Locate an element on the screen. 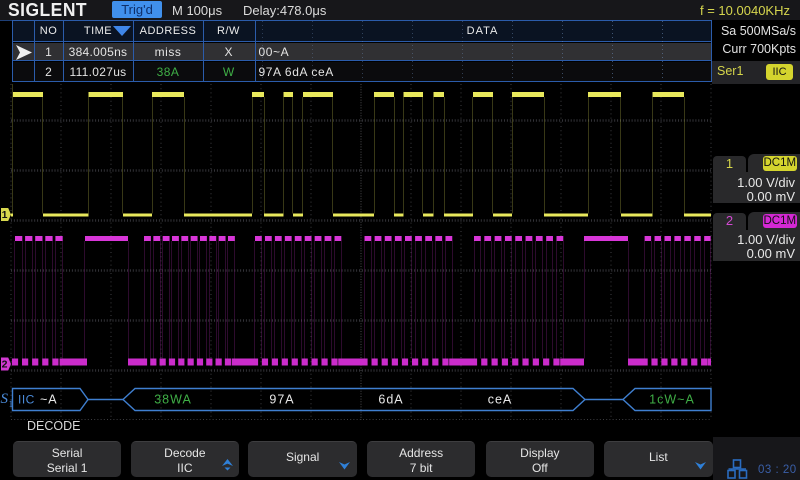  svg-text: 6dA is located at coordinates (390, 400).